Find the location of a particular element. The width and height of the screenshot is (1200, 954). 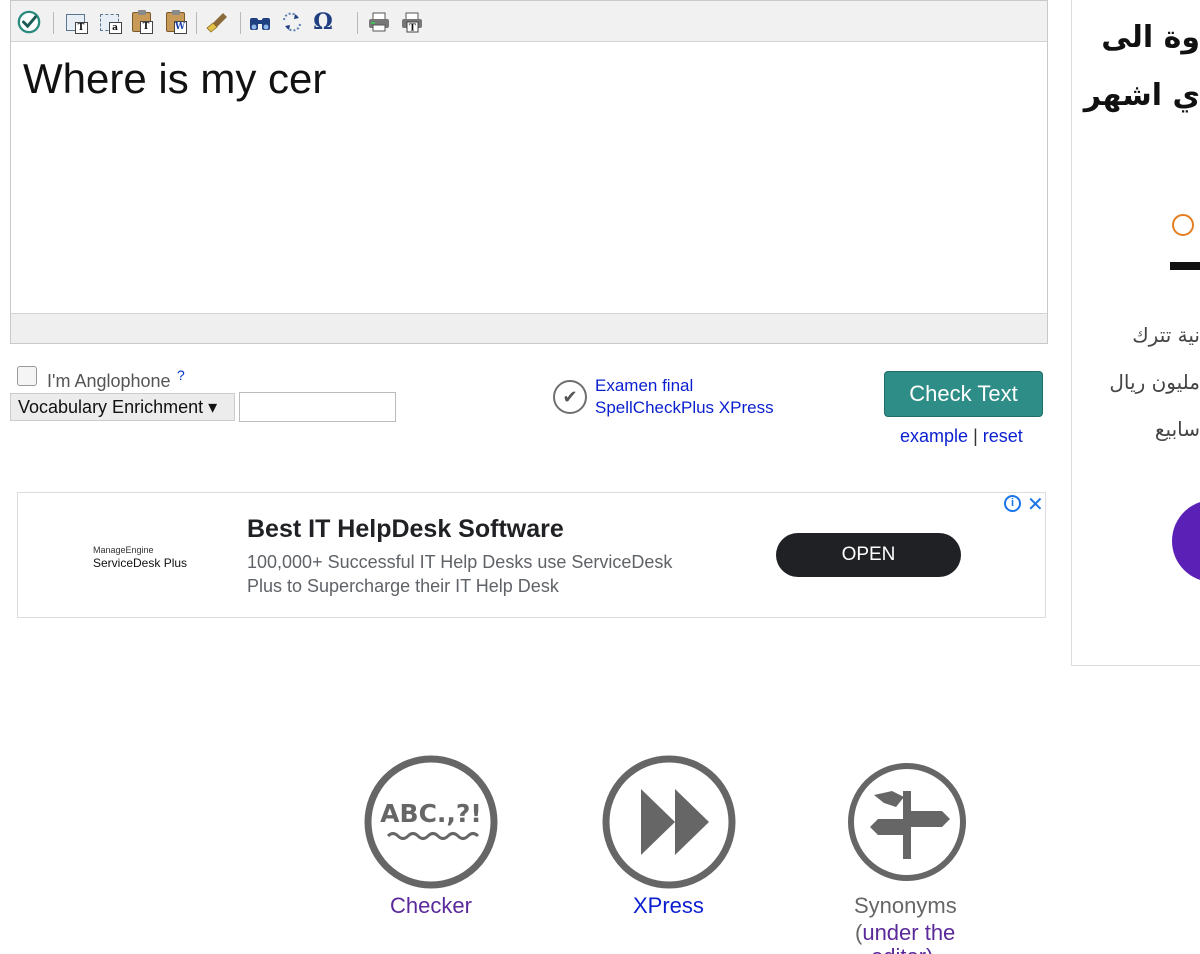

editor-status-bar is located at coordinates (529, 328).